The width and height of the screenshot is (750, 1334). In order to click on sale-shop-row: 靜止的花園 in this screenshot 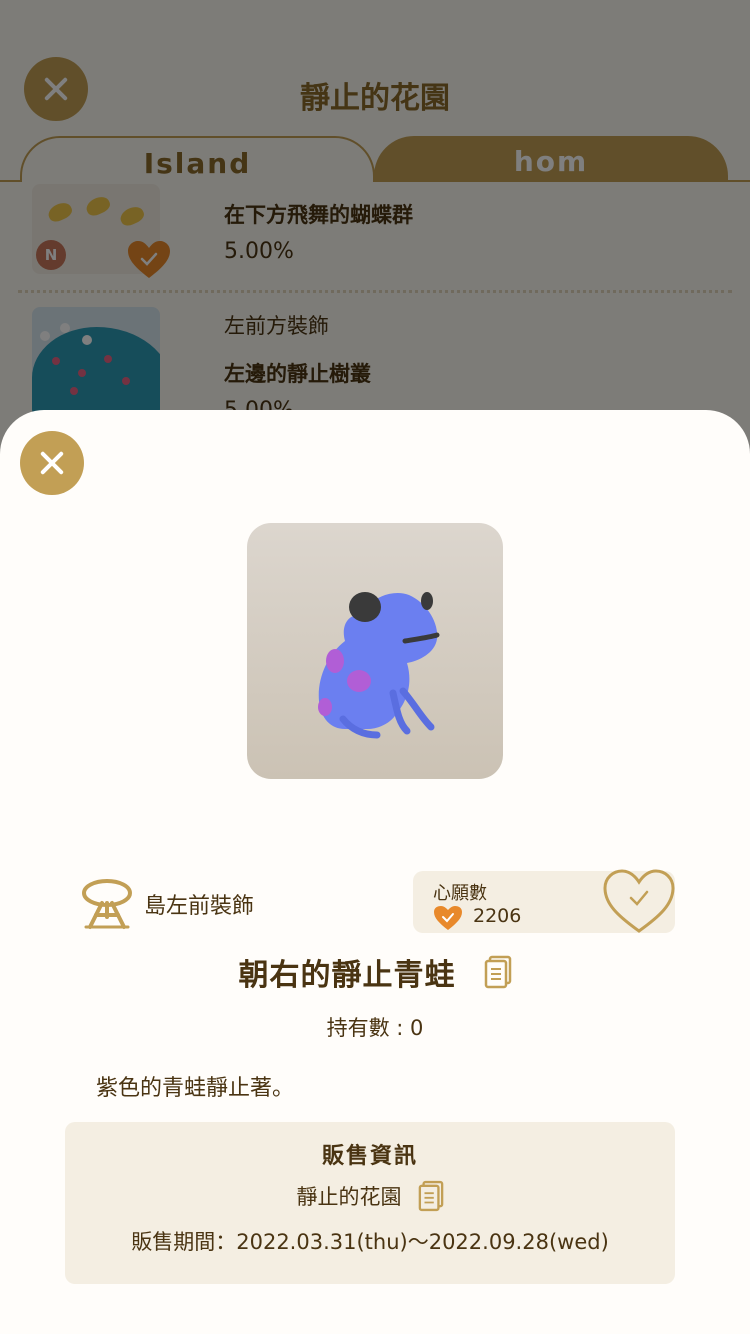, I will do `click(370, 1196)`.